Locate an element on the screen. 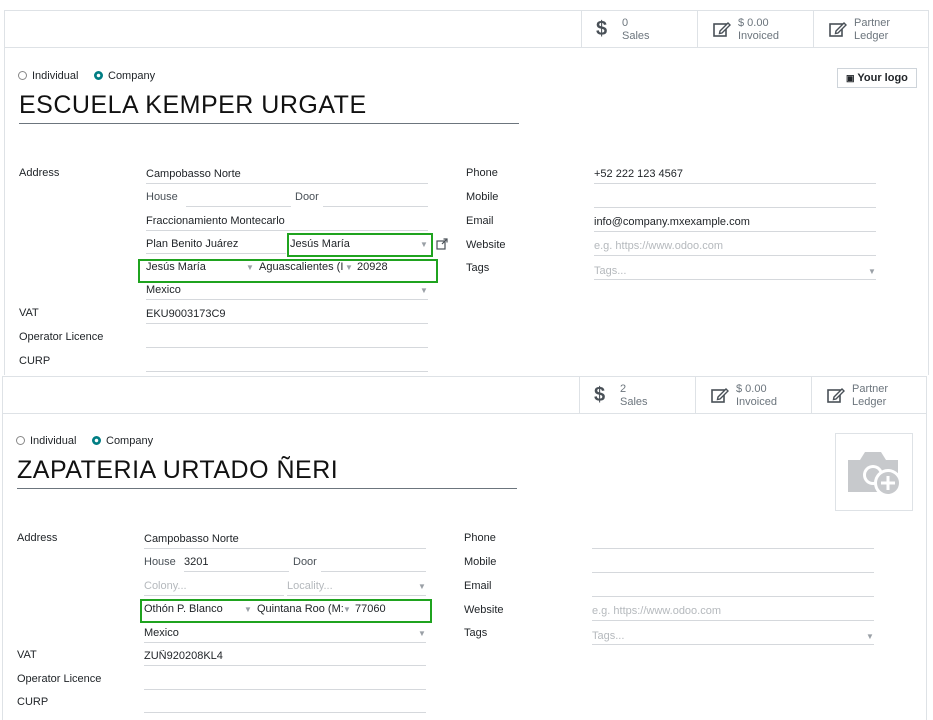 This screenshot has height=720, width=933. email-field: info@company.mxexample.com is located at coordinates (672, 222).